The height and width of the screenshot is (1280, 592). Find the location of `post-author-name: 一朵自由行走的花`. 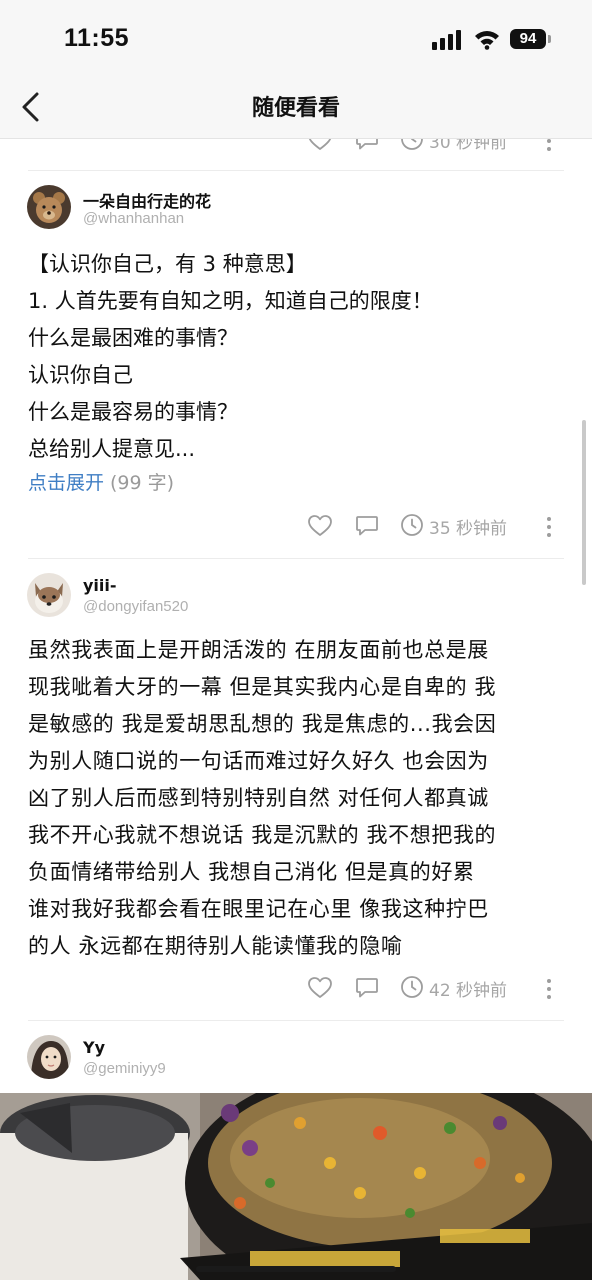

post-author-name: 一朵自由行走的花 is located at coordinates (147, 200).